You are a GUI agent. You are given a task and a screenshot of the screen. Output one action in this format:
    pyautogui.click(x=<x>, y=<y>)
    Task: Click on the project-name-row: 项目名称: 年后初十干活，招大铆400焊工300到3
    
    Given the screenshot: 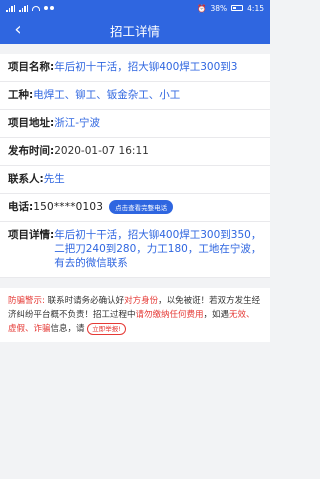 What is the action you would take?
    pyautogui.click(x=135, y=68)
    